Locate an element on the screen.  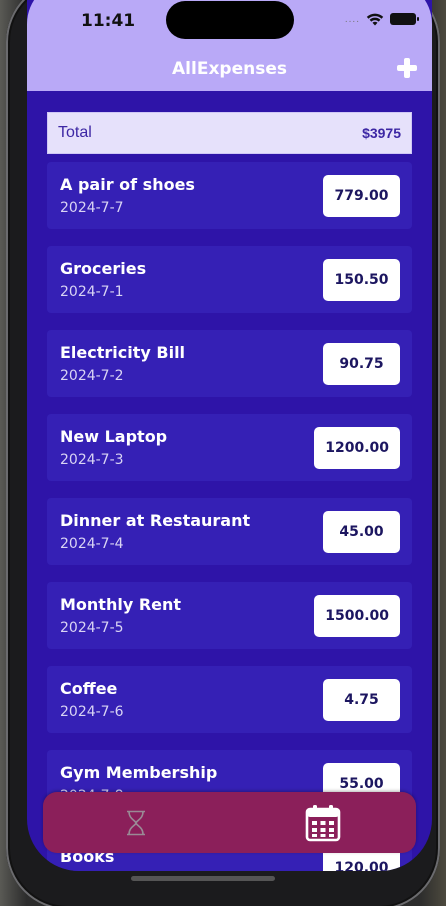
calendar-icon is located at coordinates (323, 822).